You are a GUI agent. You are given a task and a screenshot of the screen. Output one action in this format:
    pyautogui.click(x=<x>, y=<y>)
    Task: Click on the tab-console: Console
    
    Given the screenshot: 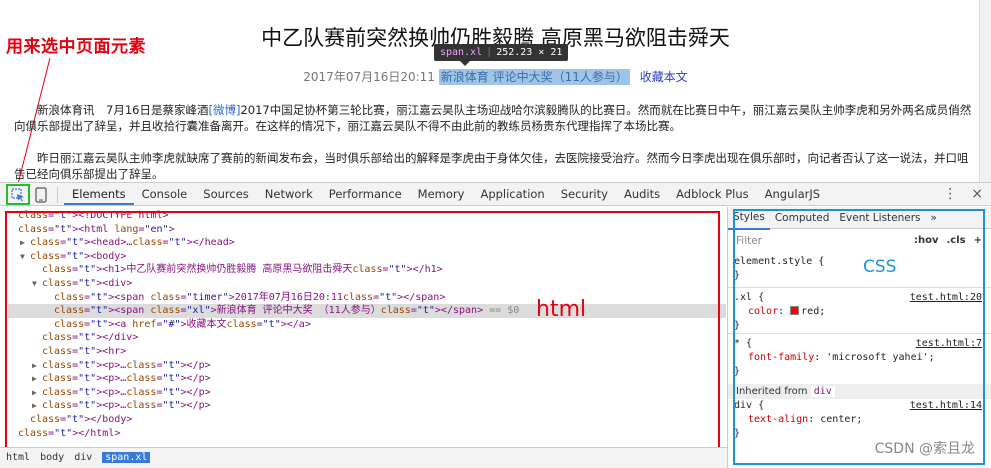 What is the action you would take?
    pyautogui.click(x=165, y=194)
    